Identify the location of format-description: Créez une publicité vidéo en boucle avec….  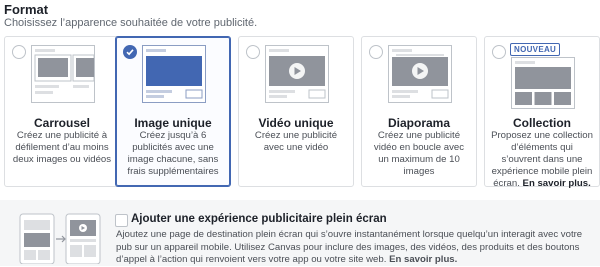
(419, 153).